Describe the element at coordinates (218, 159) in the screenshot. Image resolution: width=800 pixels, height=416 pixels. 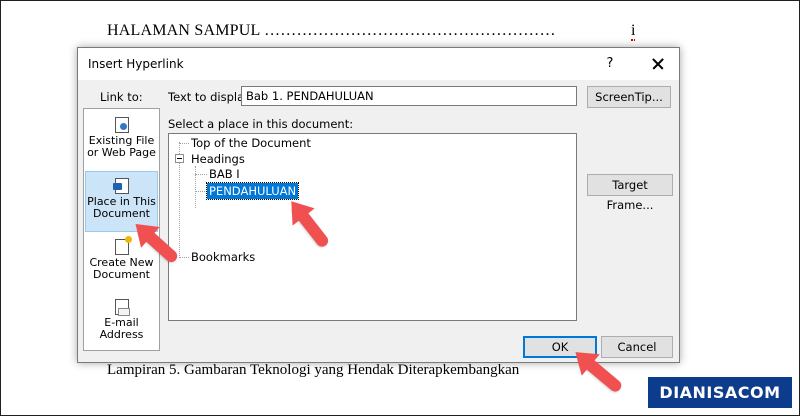
I see `tree-item-headings: Headings` at that location.